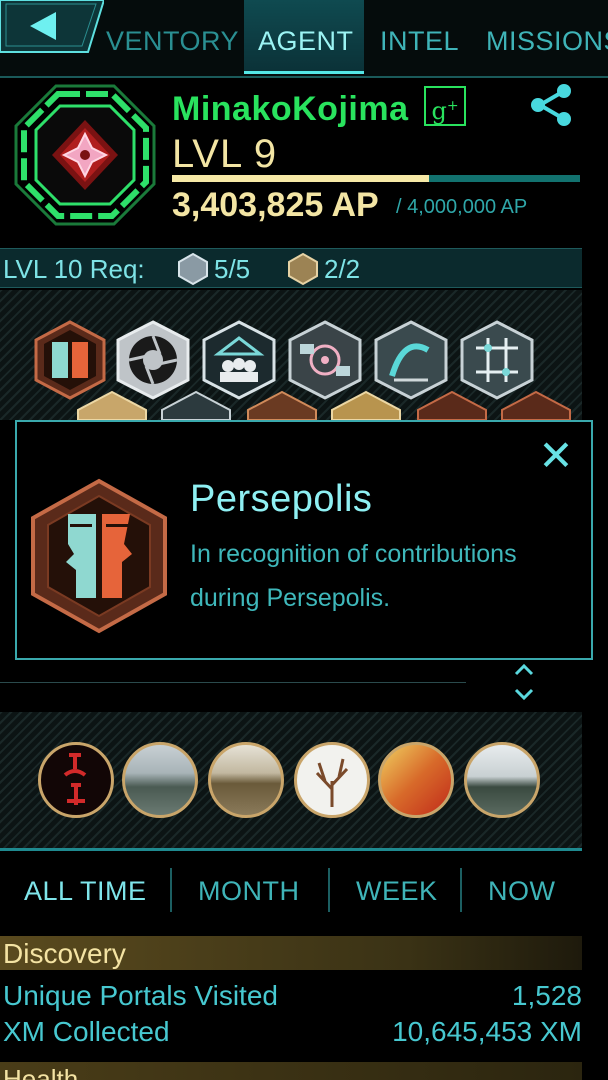 This screenshot has width=608, height=1080. What do you see at coordinates (140, 995) in the screenshot?
I see `stat-label: Unique Portals Visited` at bounding box center [140, 995].